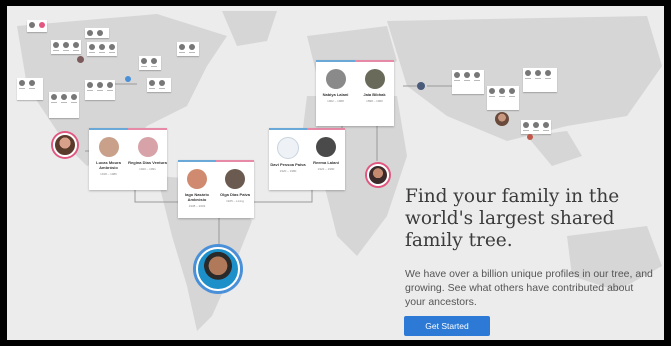  I want to click on profile-name: Iago Nasário Ambrósio, so click(196, 197).